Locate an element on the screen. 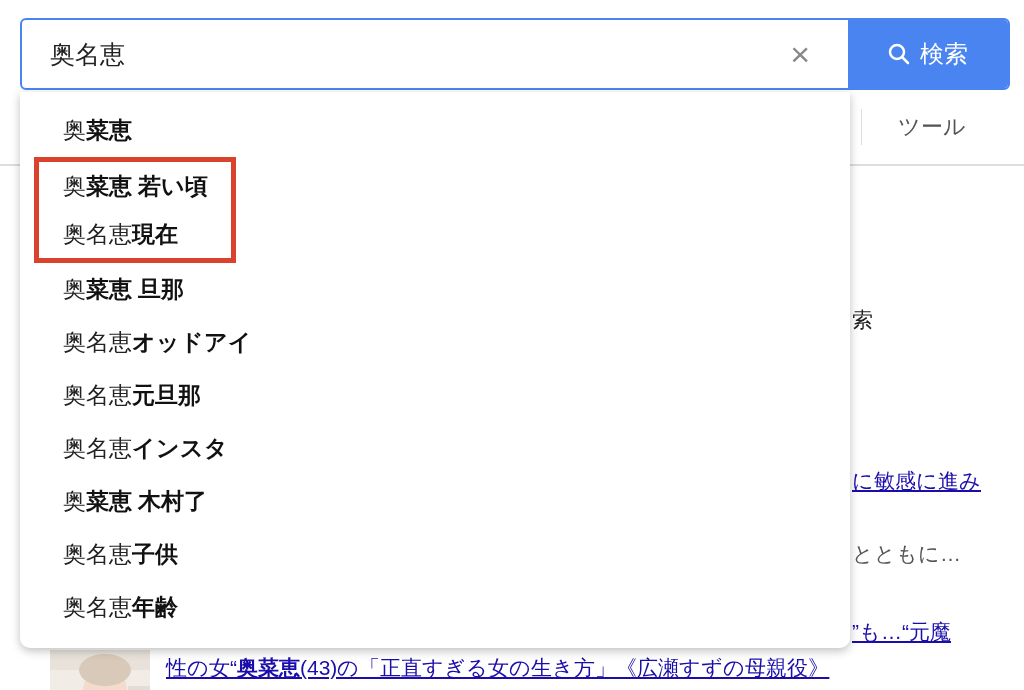 The height and width of the screenshot is (690, 1024). suggestion-item: 奥菜恵 若い頃 is located at coordinates (135, 183).